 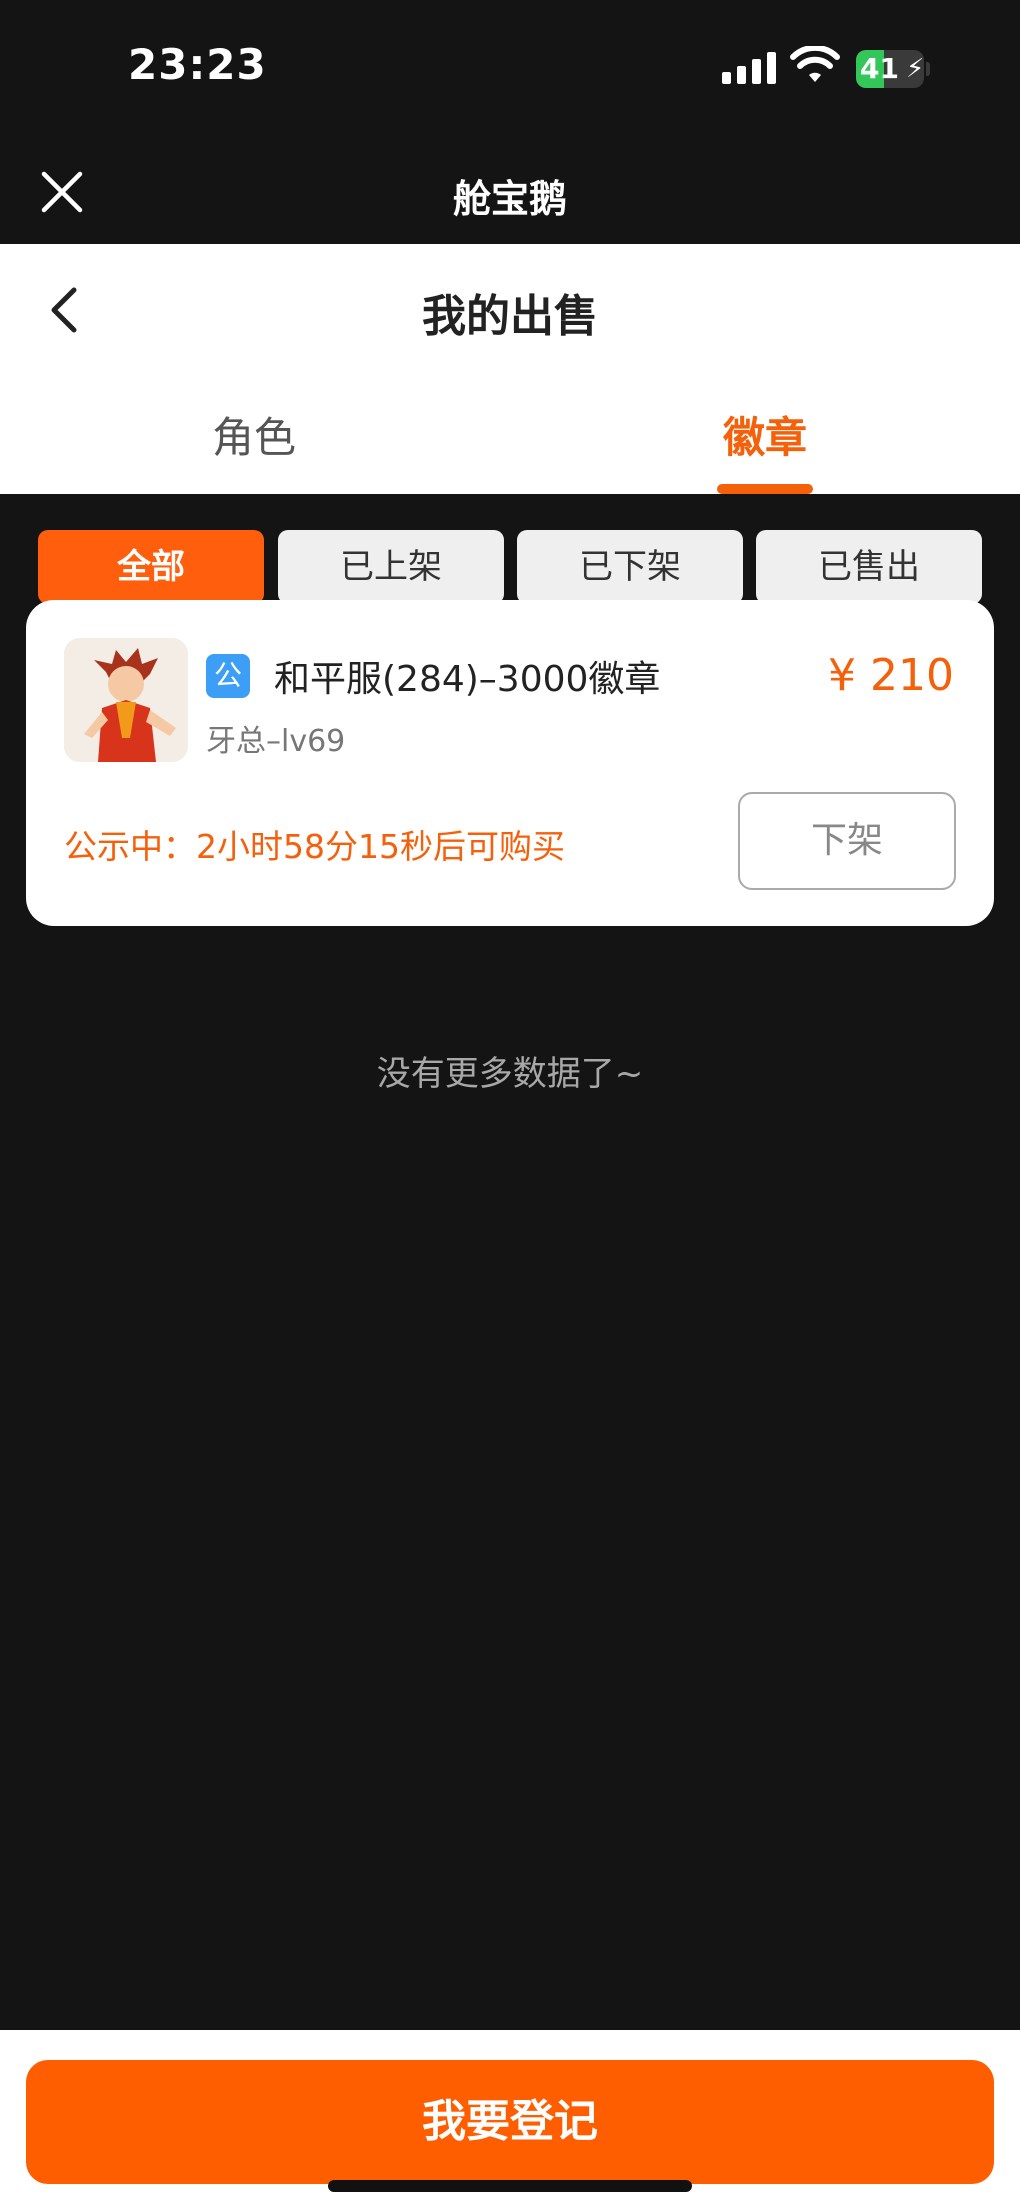 I want to click on page-header: 我的出售 角色 徽章, so click(x=510, y=369).